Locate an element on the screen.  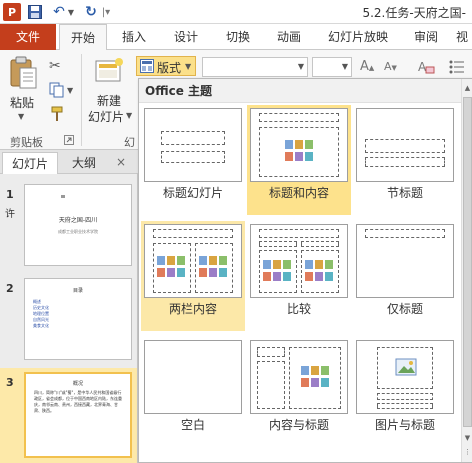
layout-title-only: 仅标题 is located at coordinates (405, 276).